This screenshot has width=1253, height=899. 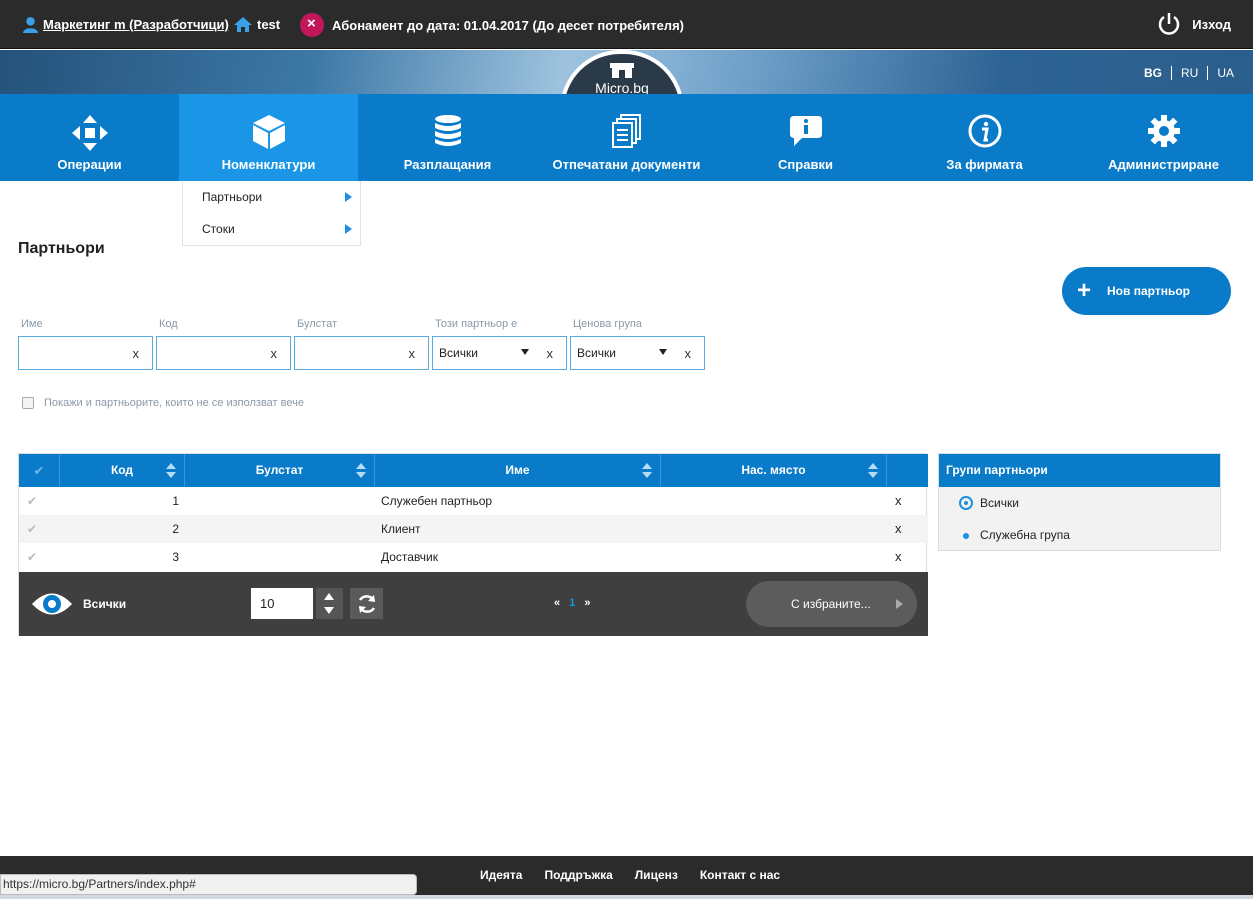 I want to click on nav-label: Разплащания, so click(x=447, y=164).